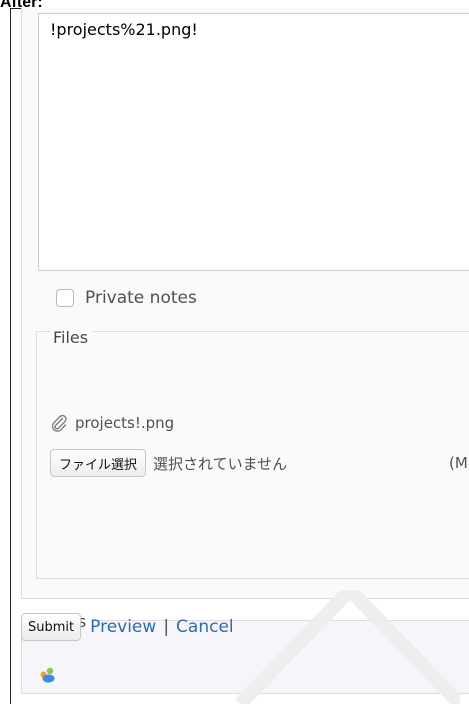  What do you see at coordinates (458, 463) in the screenshot?
I see `max-size-text: (M` at bounding box center [458, 463].